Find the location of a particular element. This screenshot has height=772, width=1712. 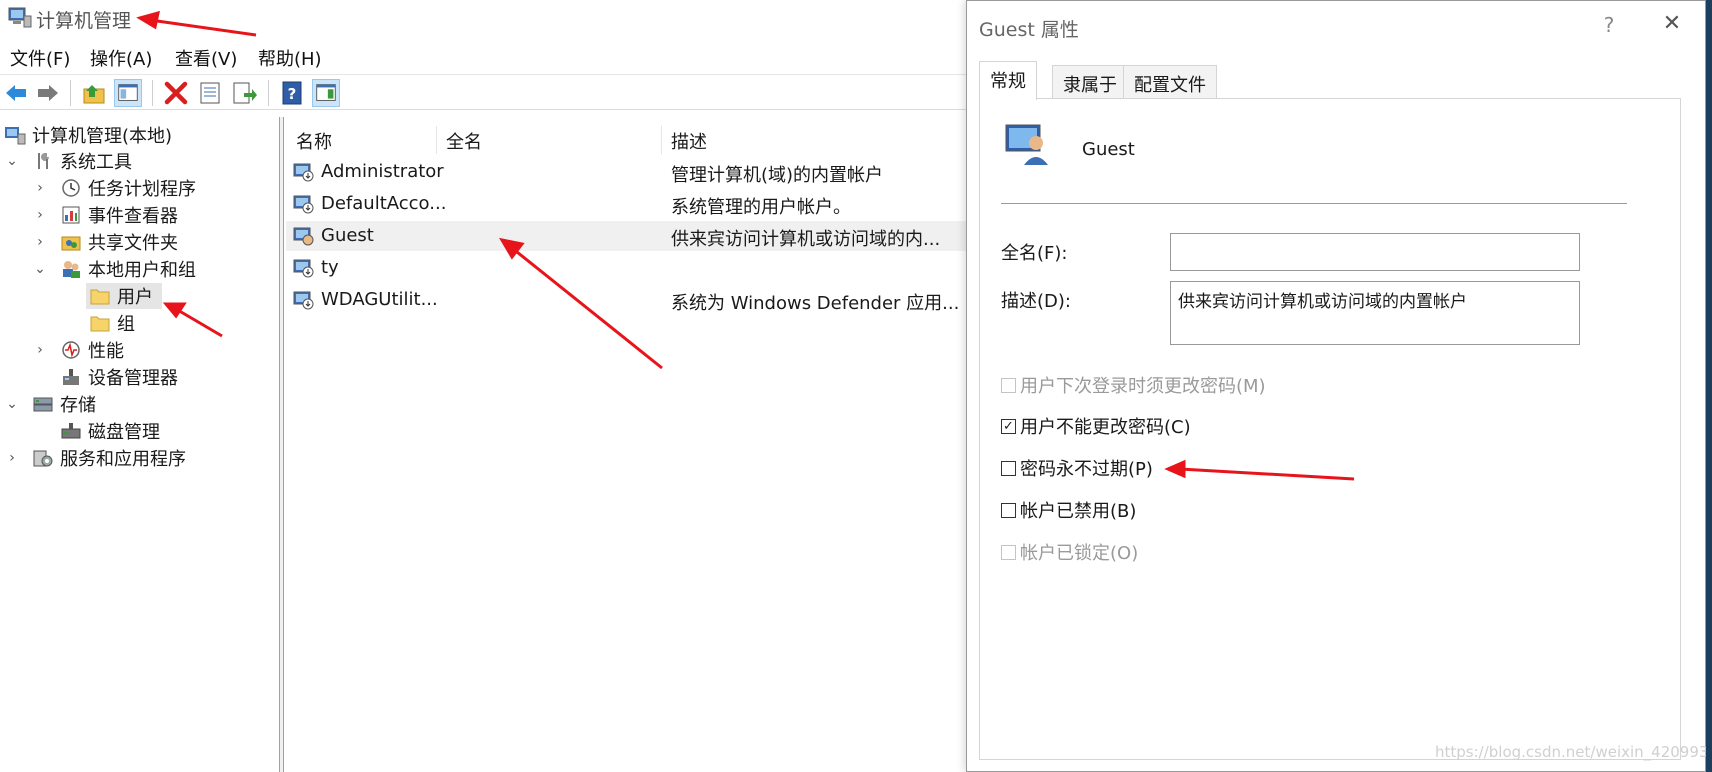

show-hide-tree-icon is located at coordinates (128, 93).